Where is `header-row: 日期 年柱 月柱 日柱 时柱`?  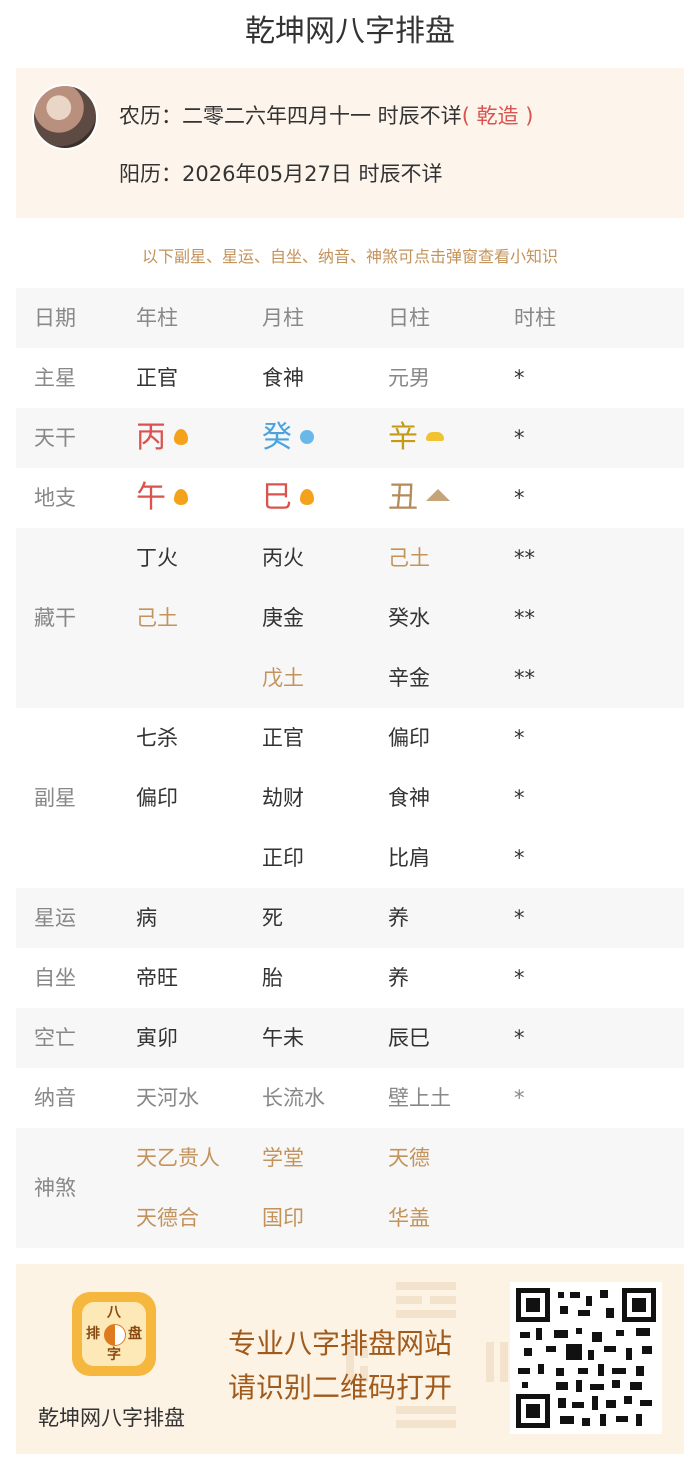
header-row: 日期 年柱 月柱 日柱 时柱 is located at coordinates (350, 318).